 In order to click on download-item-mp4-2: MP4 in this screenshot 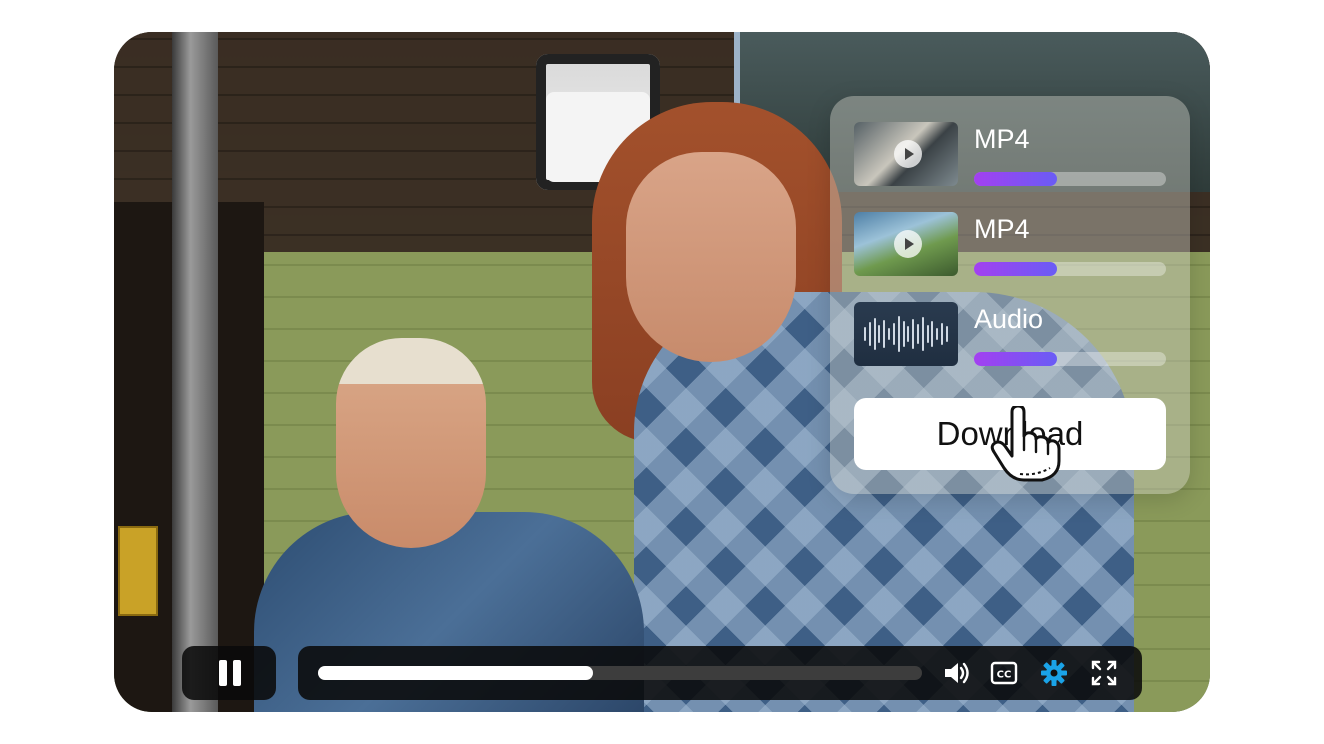, I will do `click(1010, 244)`.